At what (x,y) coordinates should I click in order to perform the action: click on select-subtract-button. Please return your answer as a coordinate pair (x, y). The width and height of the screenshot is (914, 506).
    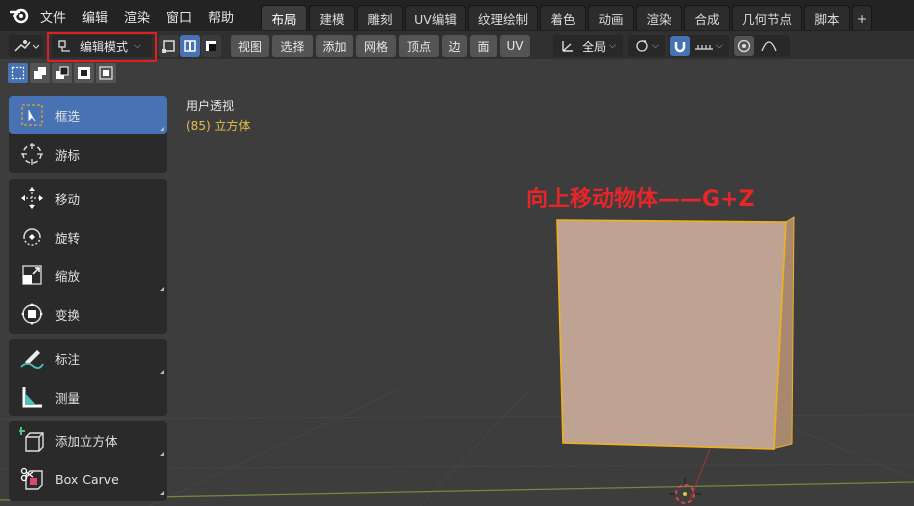
    Looking at the image, I should click on (62, 73).